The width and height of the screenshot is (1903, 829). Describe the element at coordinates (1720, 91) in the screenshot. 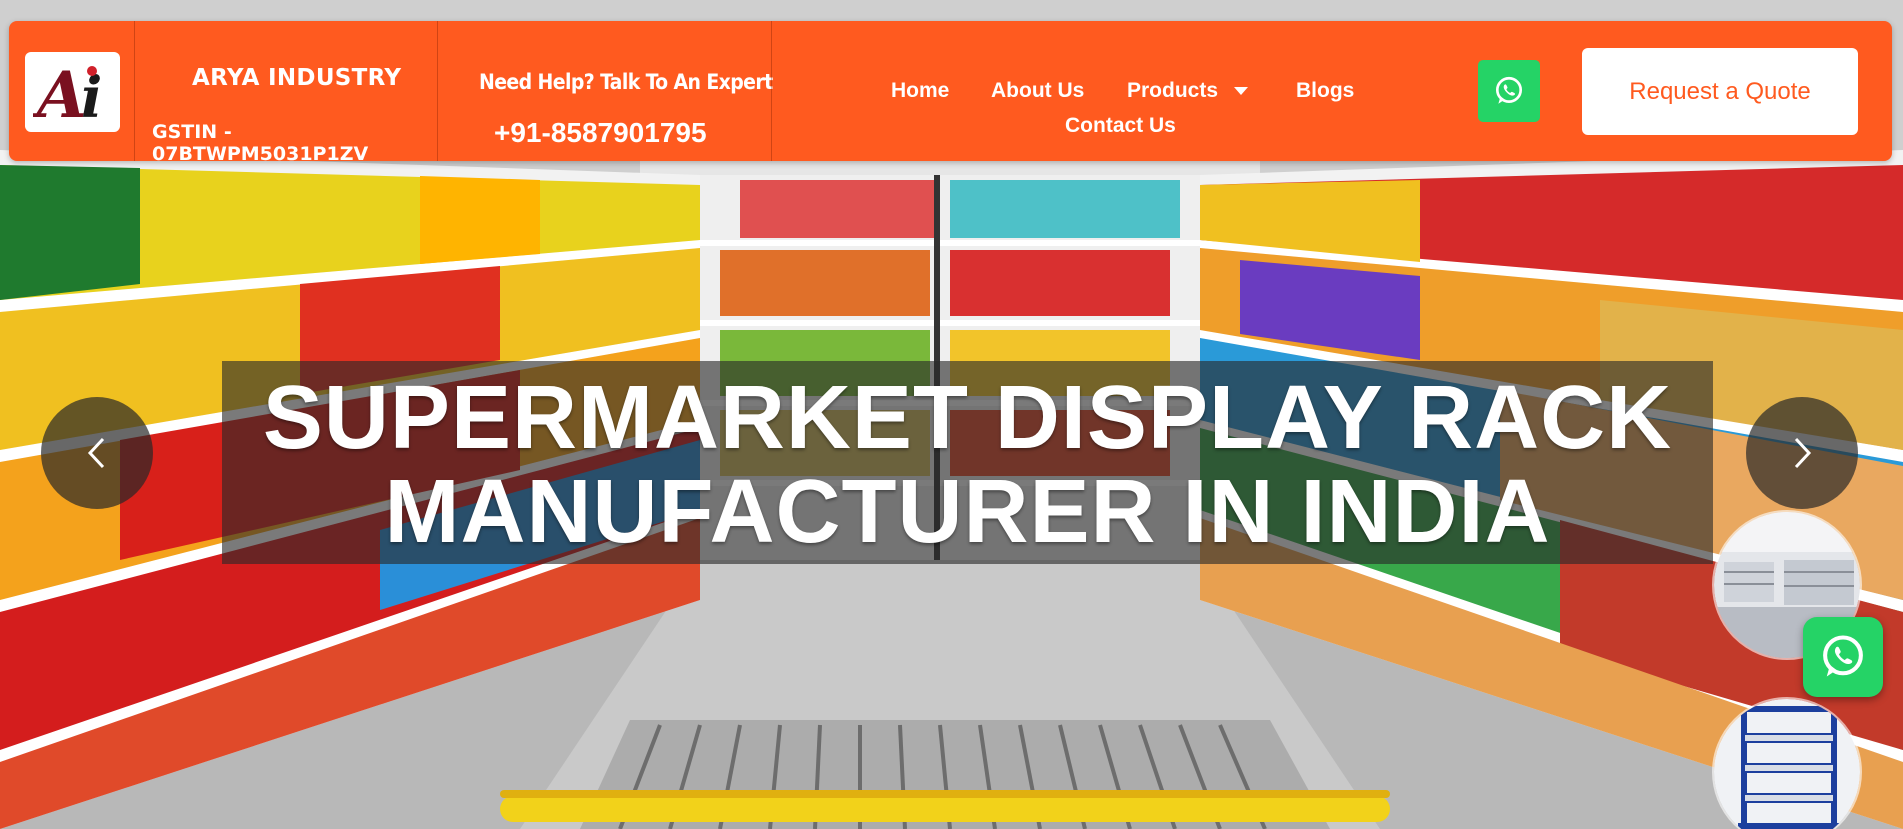

I see `request-quote-button: Request a Quote` at that location.